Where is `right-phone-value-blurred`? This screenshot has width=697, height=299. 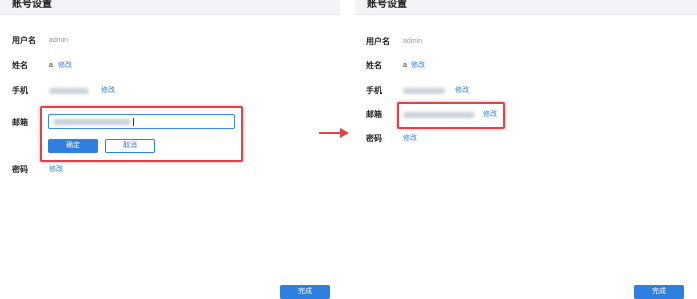 right-phone-value-blurred is located at coordinates (424, 91).